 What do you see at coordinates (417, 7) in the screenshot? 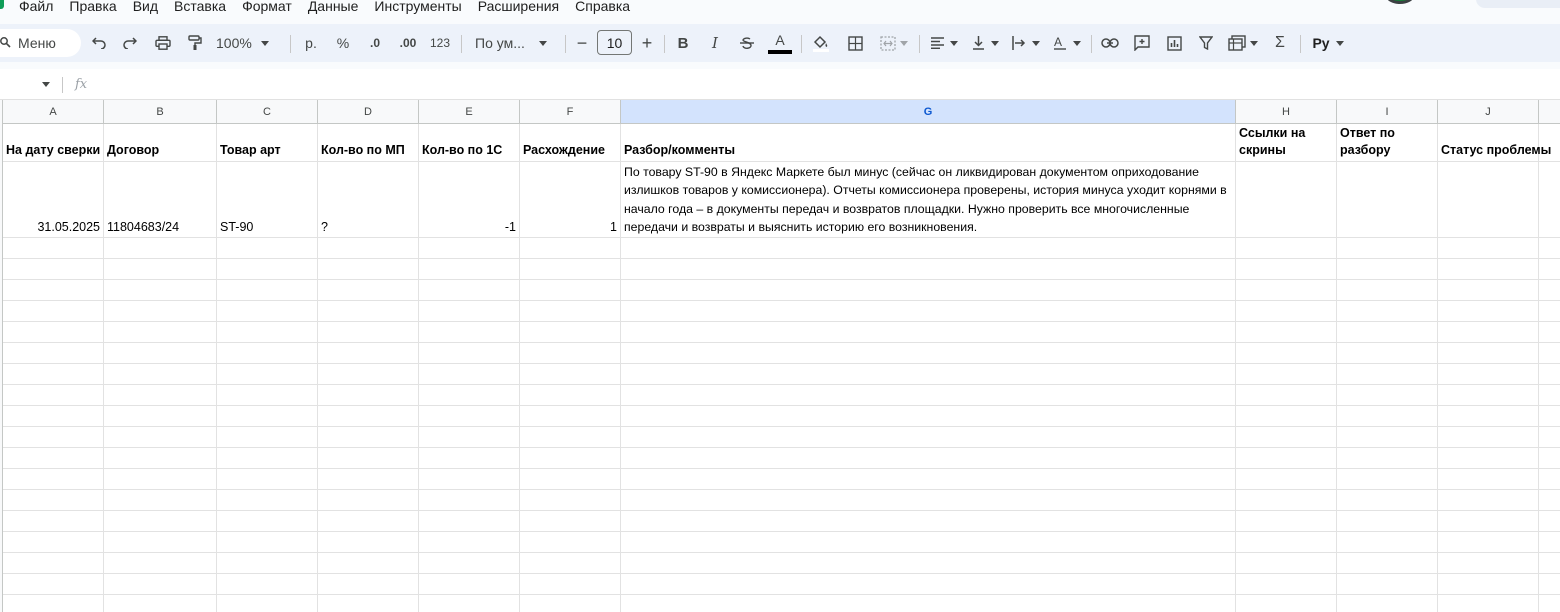
I see `menu-tools: Инструменты` at bounding box center [417, 7].